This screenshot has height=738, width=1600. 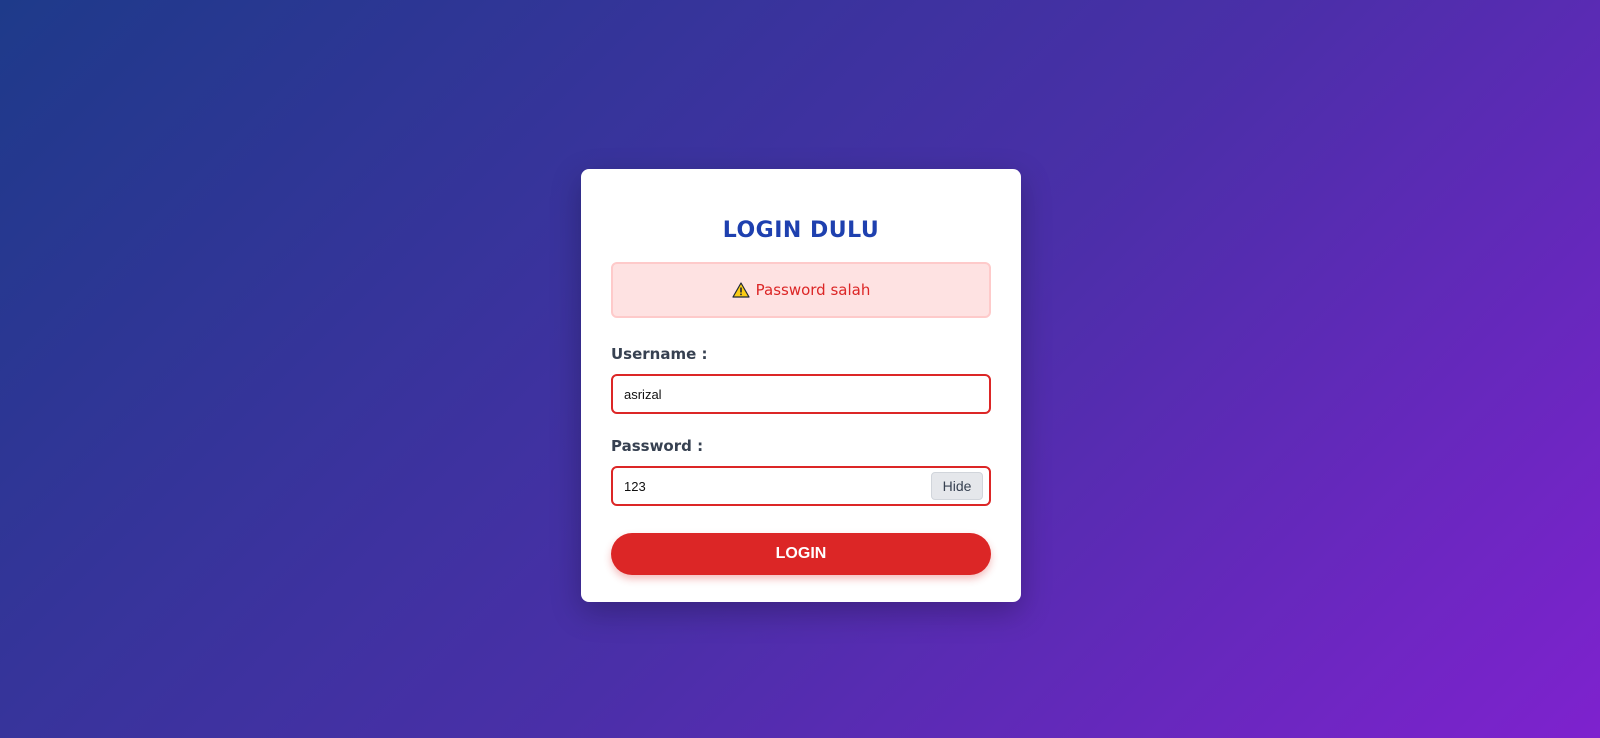 What do you see at coordinates (801, 230) in the screenshot?
I see `page-title: LOGIN DULU` at bounding box center [801, 230].